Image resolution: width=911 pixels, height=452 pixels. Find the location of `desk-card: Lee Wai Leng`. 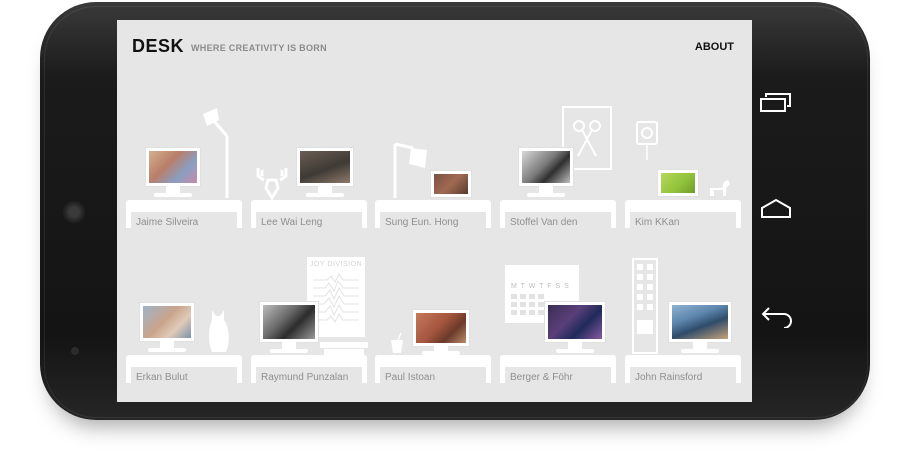

desk-card: Lee Wai Leng is located at coordinates (309, 232).